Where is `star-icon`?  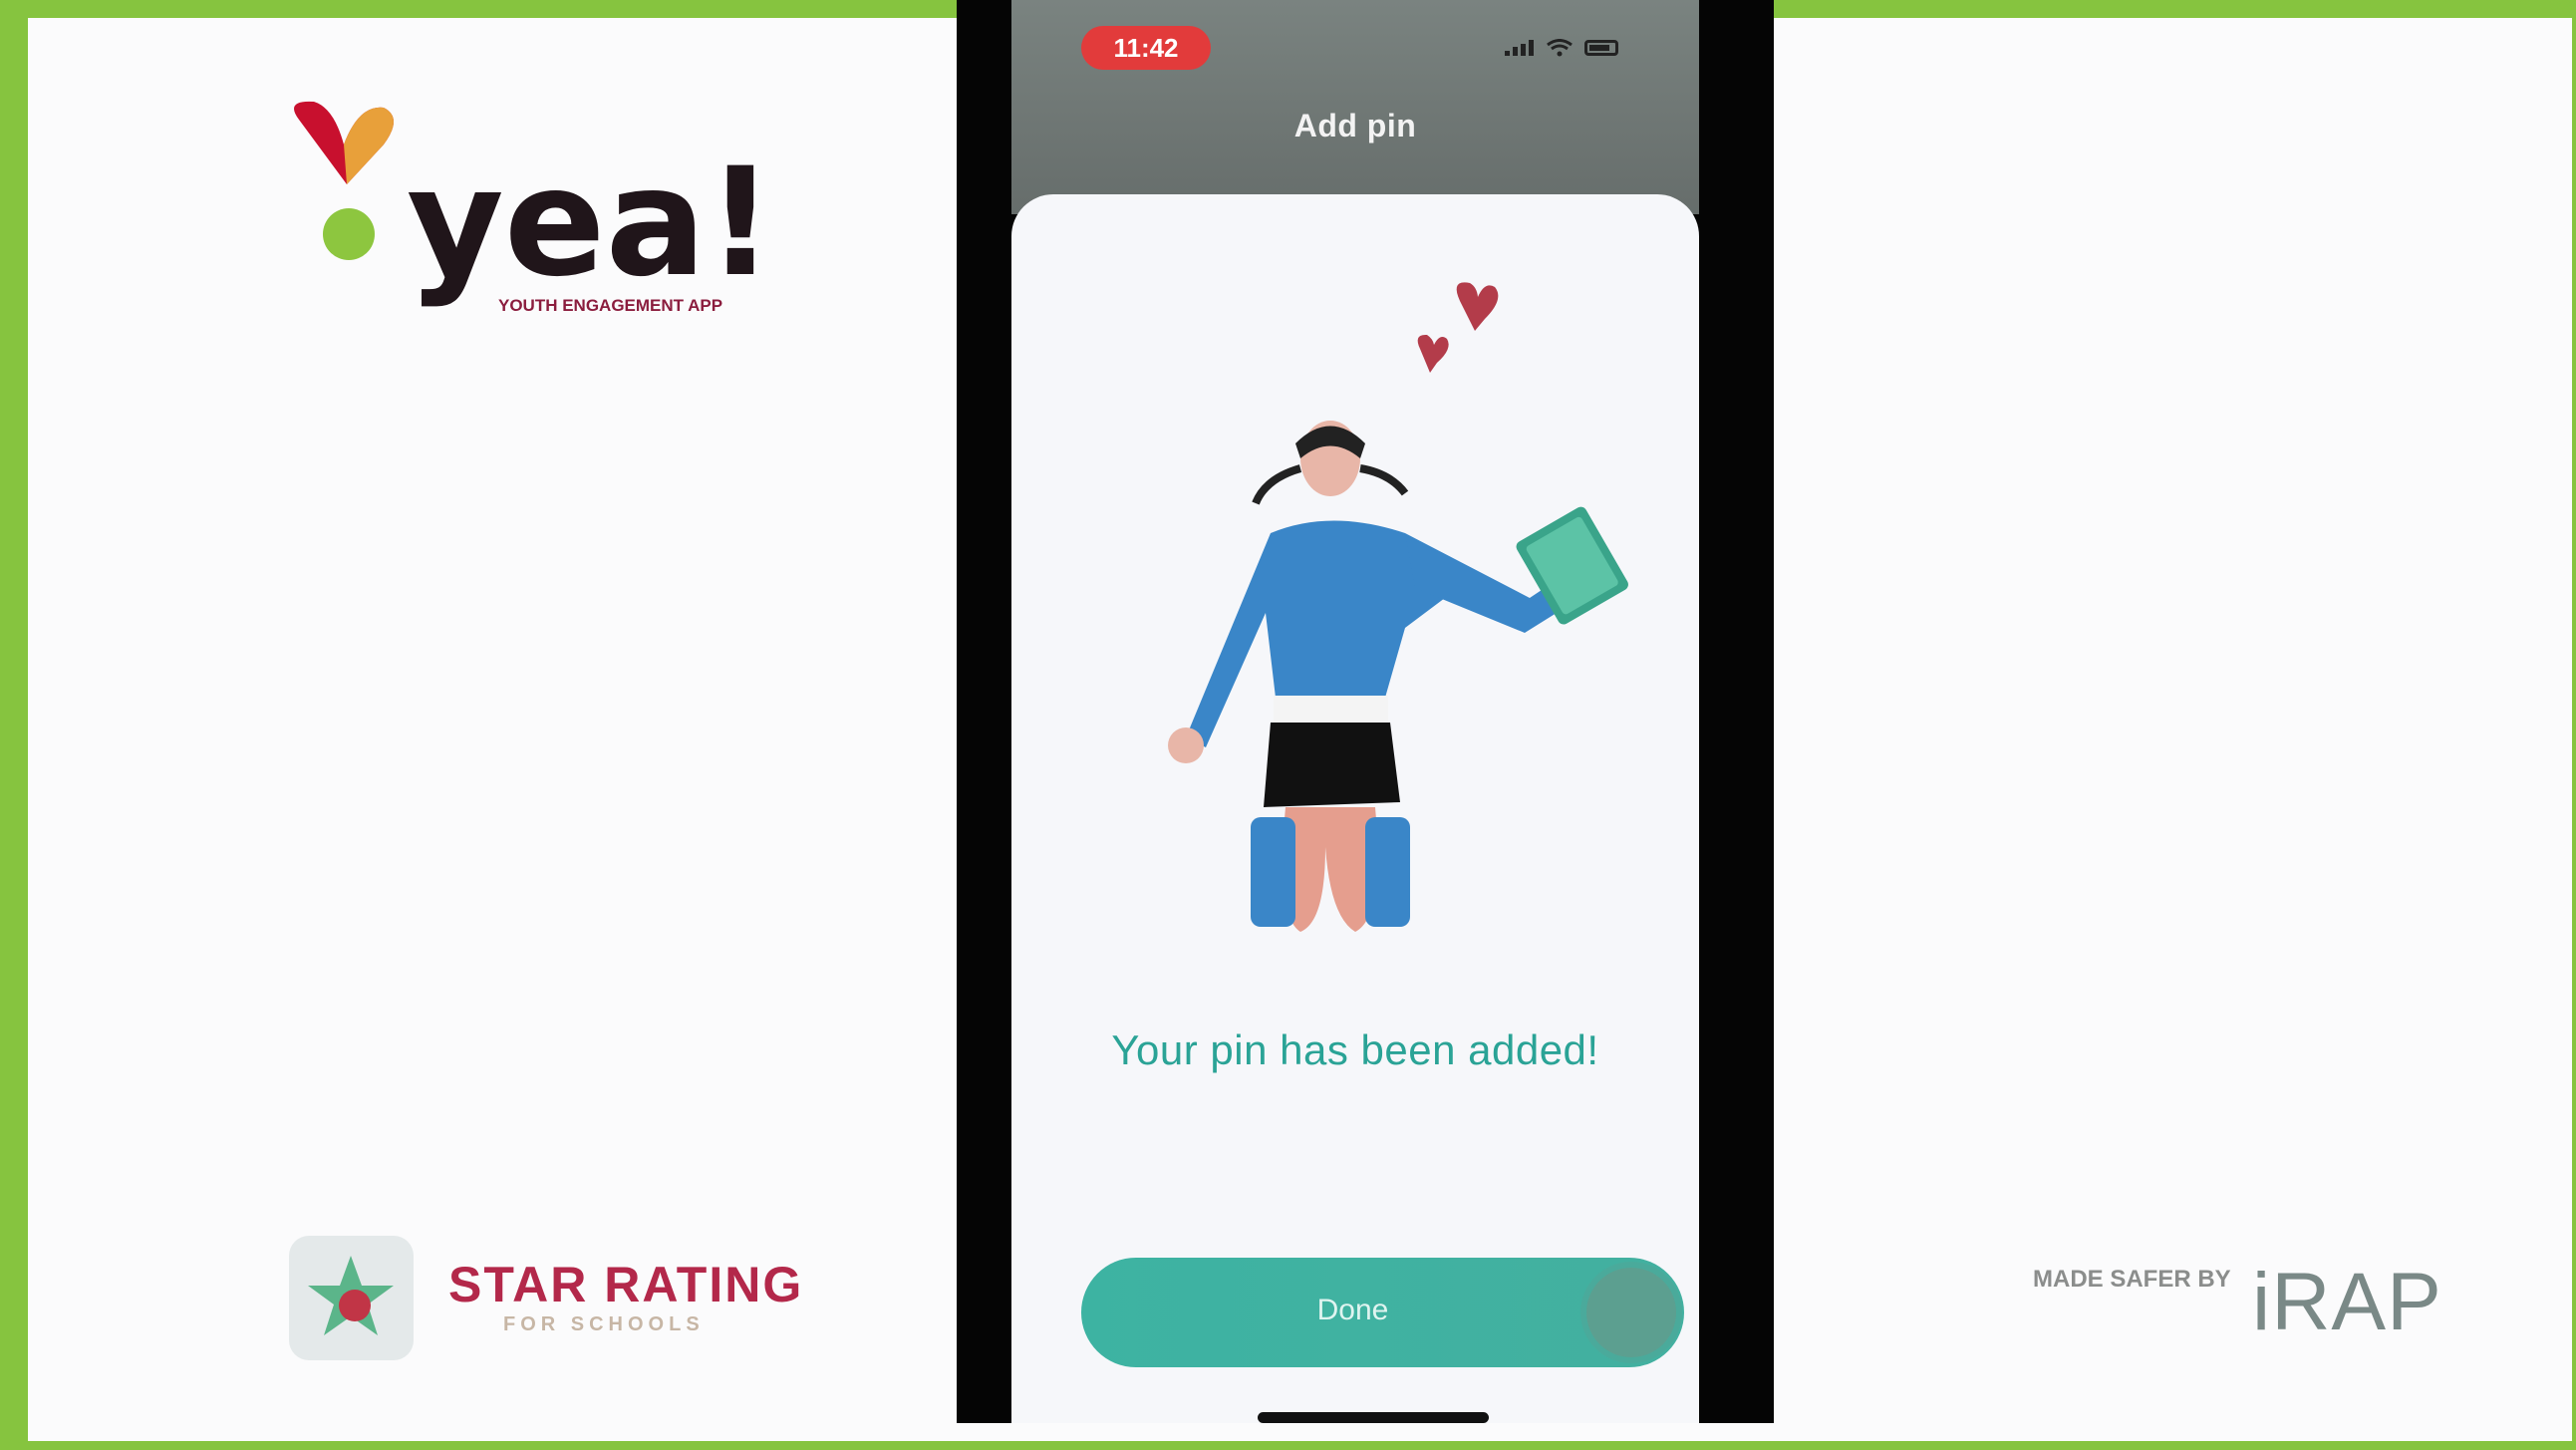 star-icon is located at coordinates (351, 1295).